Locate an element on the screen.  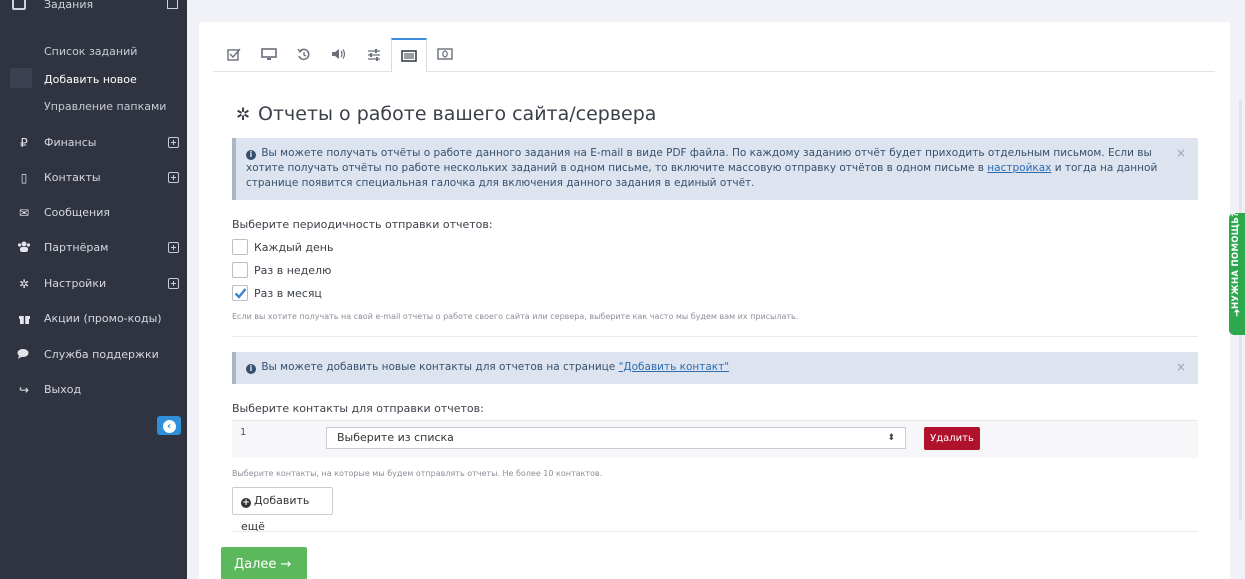
checkbox-icon is located at coordinates (234, 54).